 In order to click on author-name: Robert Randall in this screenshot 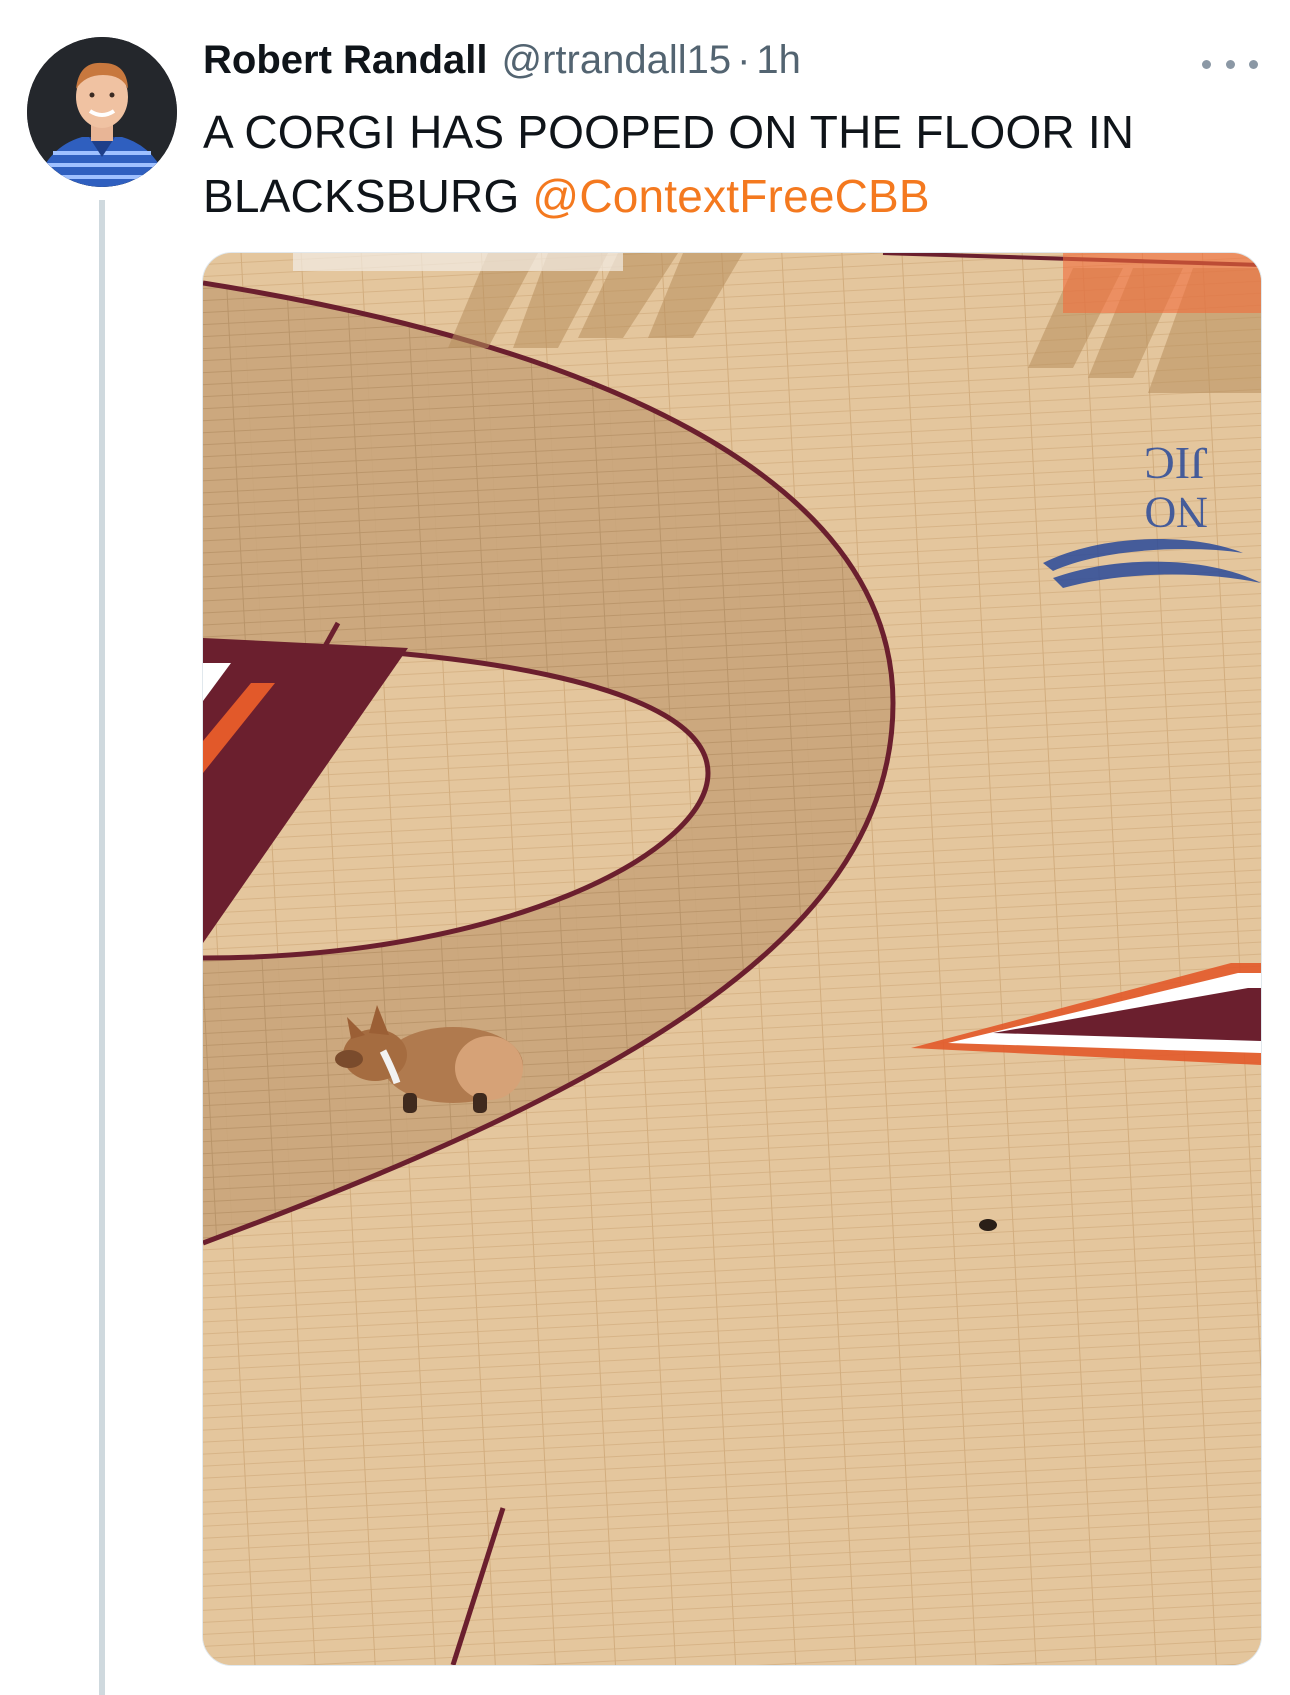, I will do `click(345, 60)`.